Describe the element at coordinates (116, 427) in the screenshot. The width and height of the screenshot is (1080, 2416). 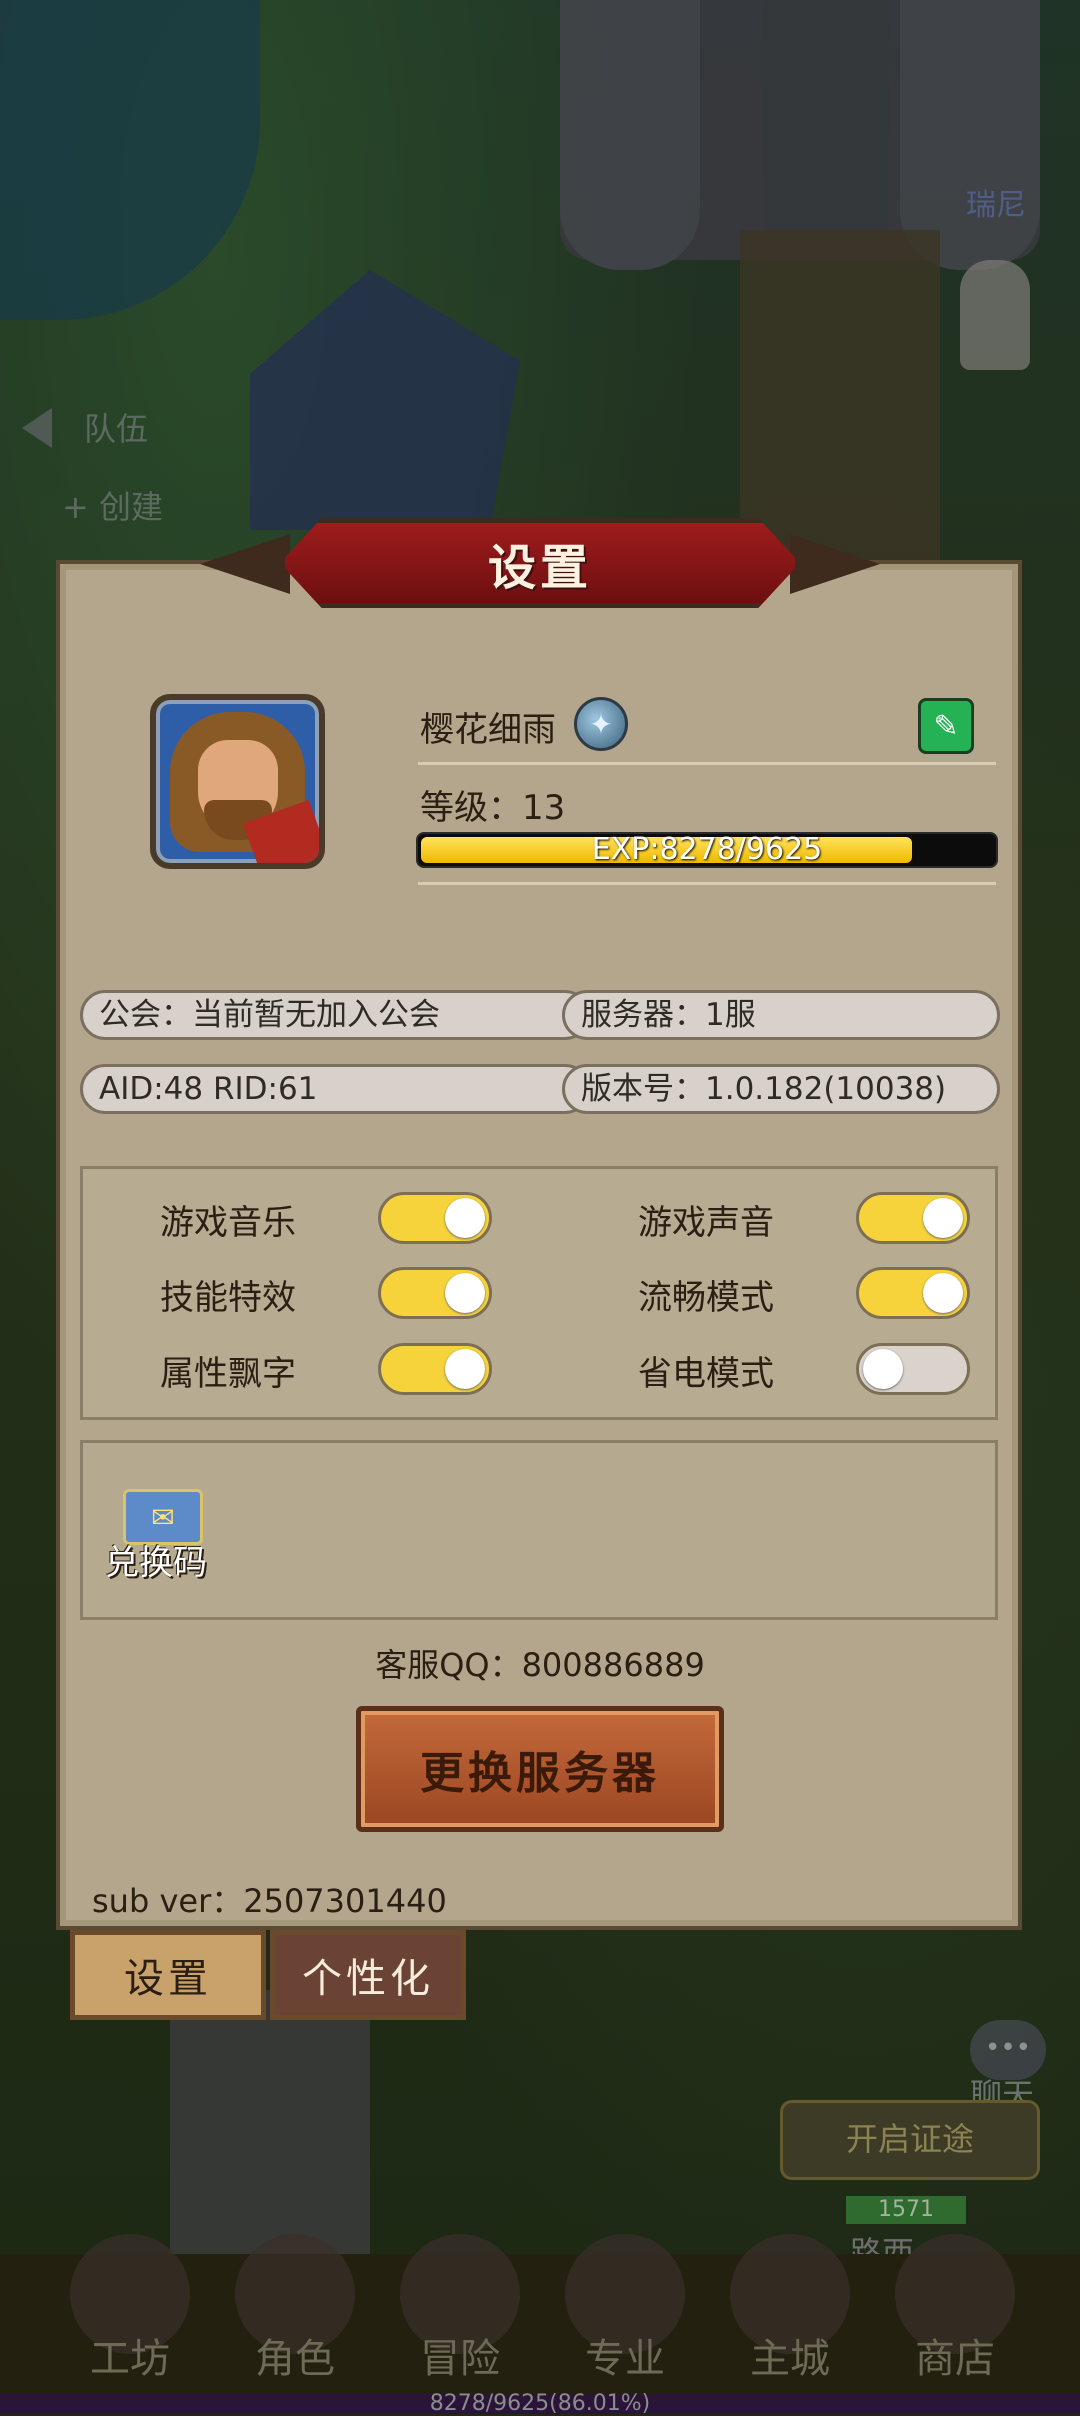
I see `team-label: 队伍` at that location.